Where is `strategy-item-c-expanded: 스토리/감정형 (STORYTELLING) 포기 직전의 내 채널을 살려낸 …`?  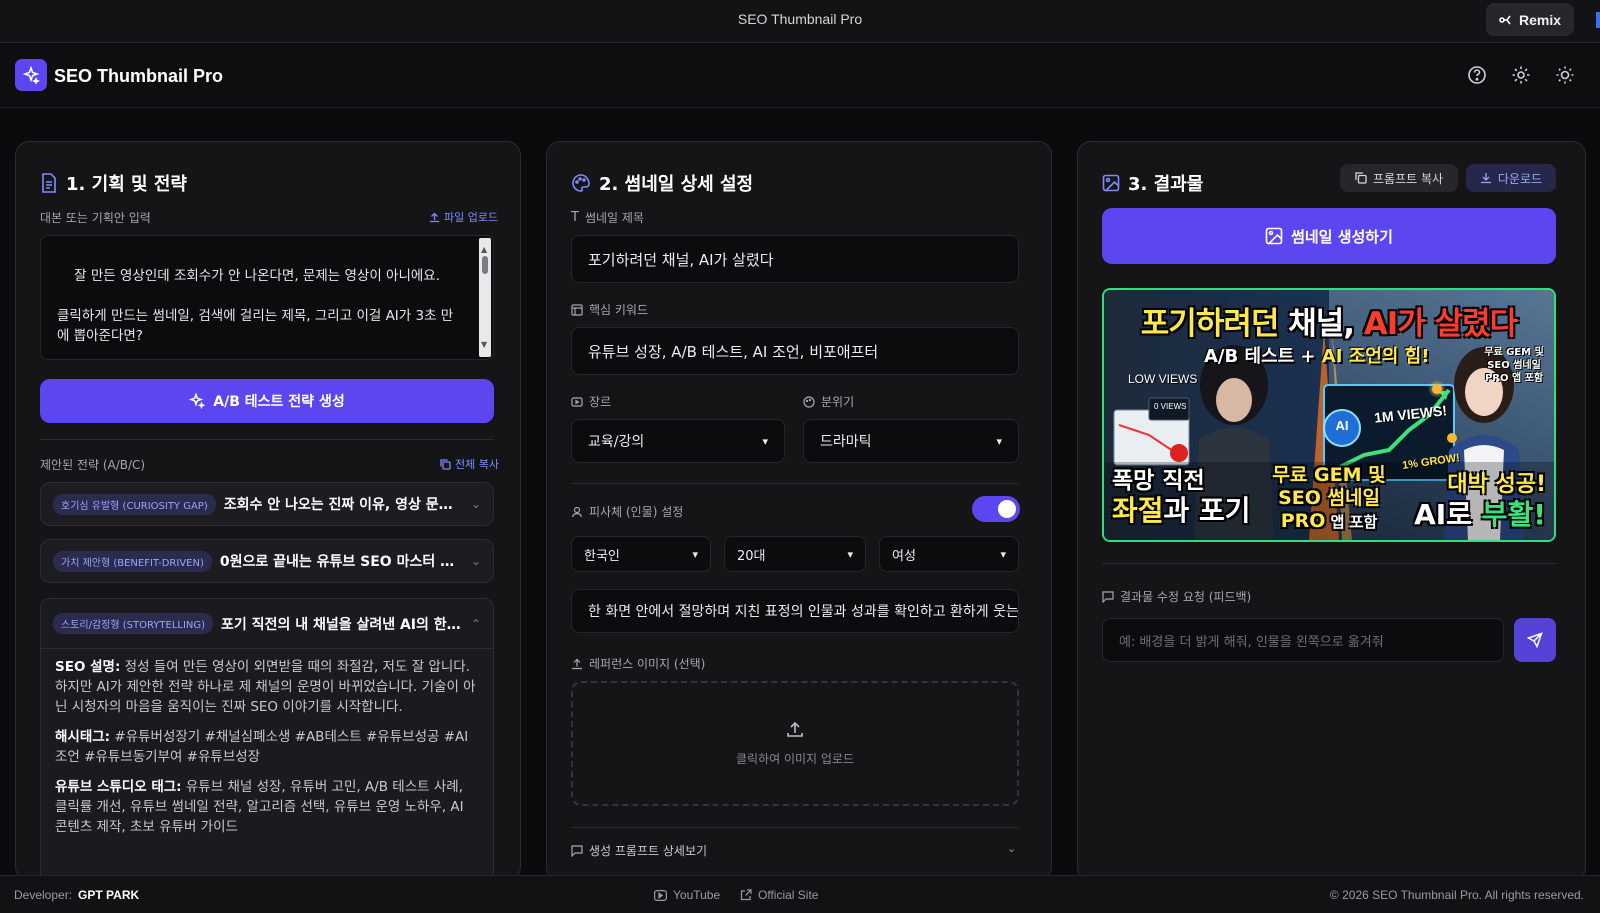 strategy-item-c-expanded: 스토리/감정형 (STORYTELLING) 포기 직전의 내 채널을 살려낸 … is located at coordinates (267, 739).